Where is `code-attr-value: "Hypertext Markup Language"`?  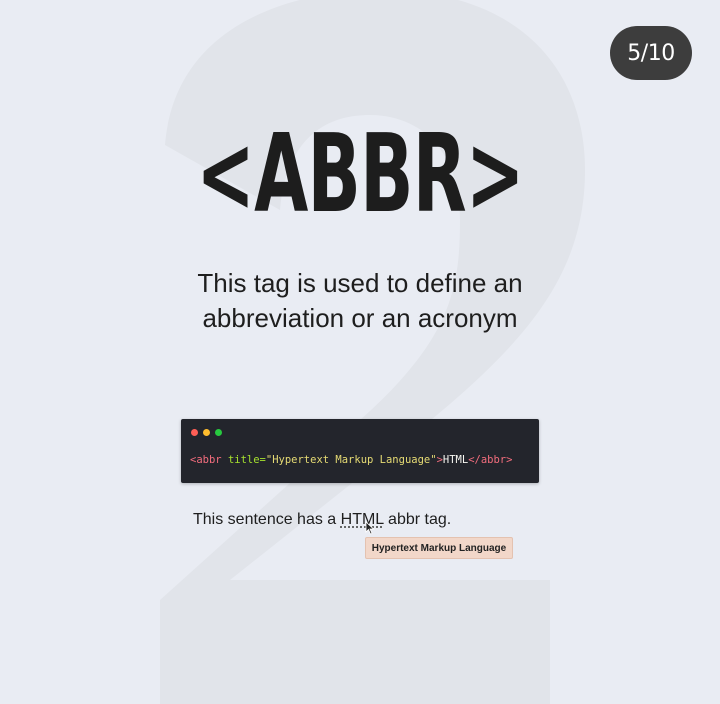 code-attr-value: "Hypertext Markup Language" is located at coordinates (351, 460).